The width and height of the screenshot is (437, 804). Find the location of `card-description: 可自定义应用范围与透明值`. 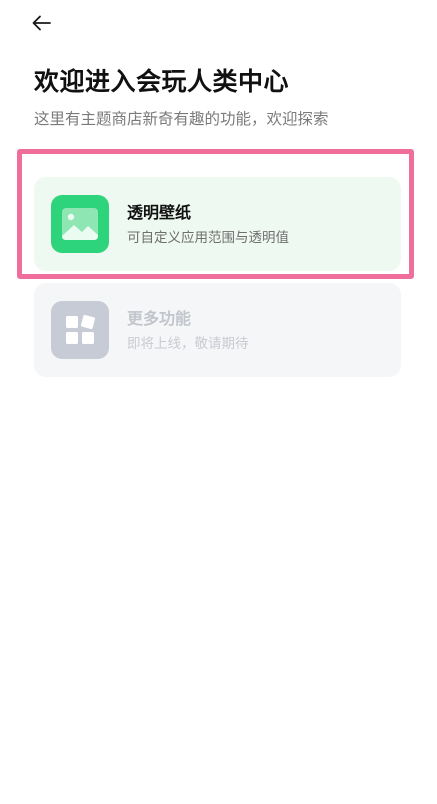

card-description: 可自定义应用范围与透明值 is located at coordinates (208, 238).